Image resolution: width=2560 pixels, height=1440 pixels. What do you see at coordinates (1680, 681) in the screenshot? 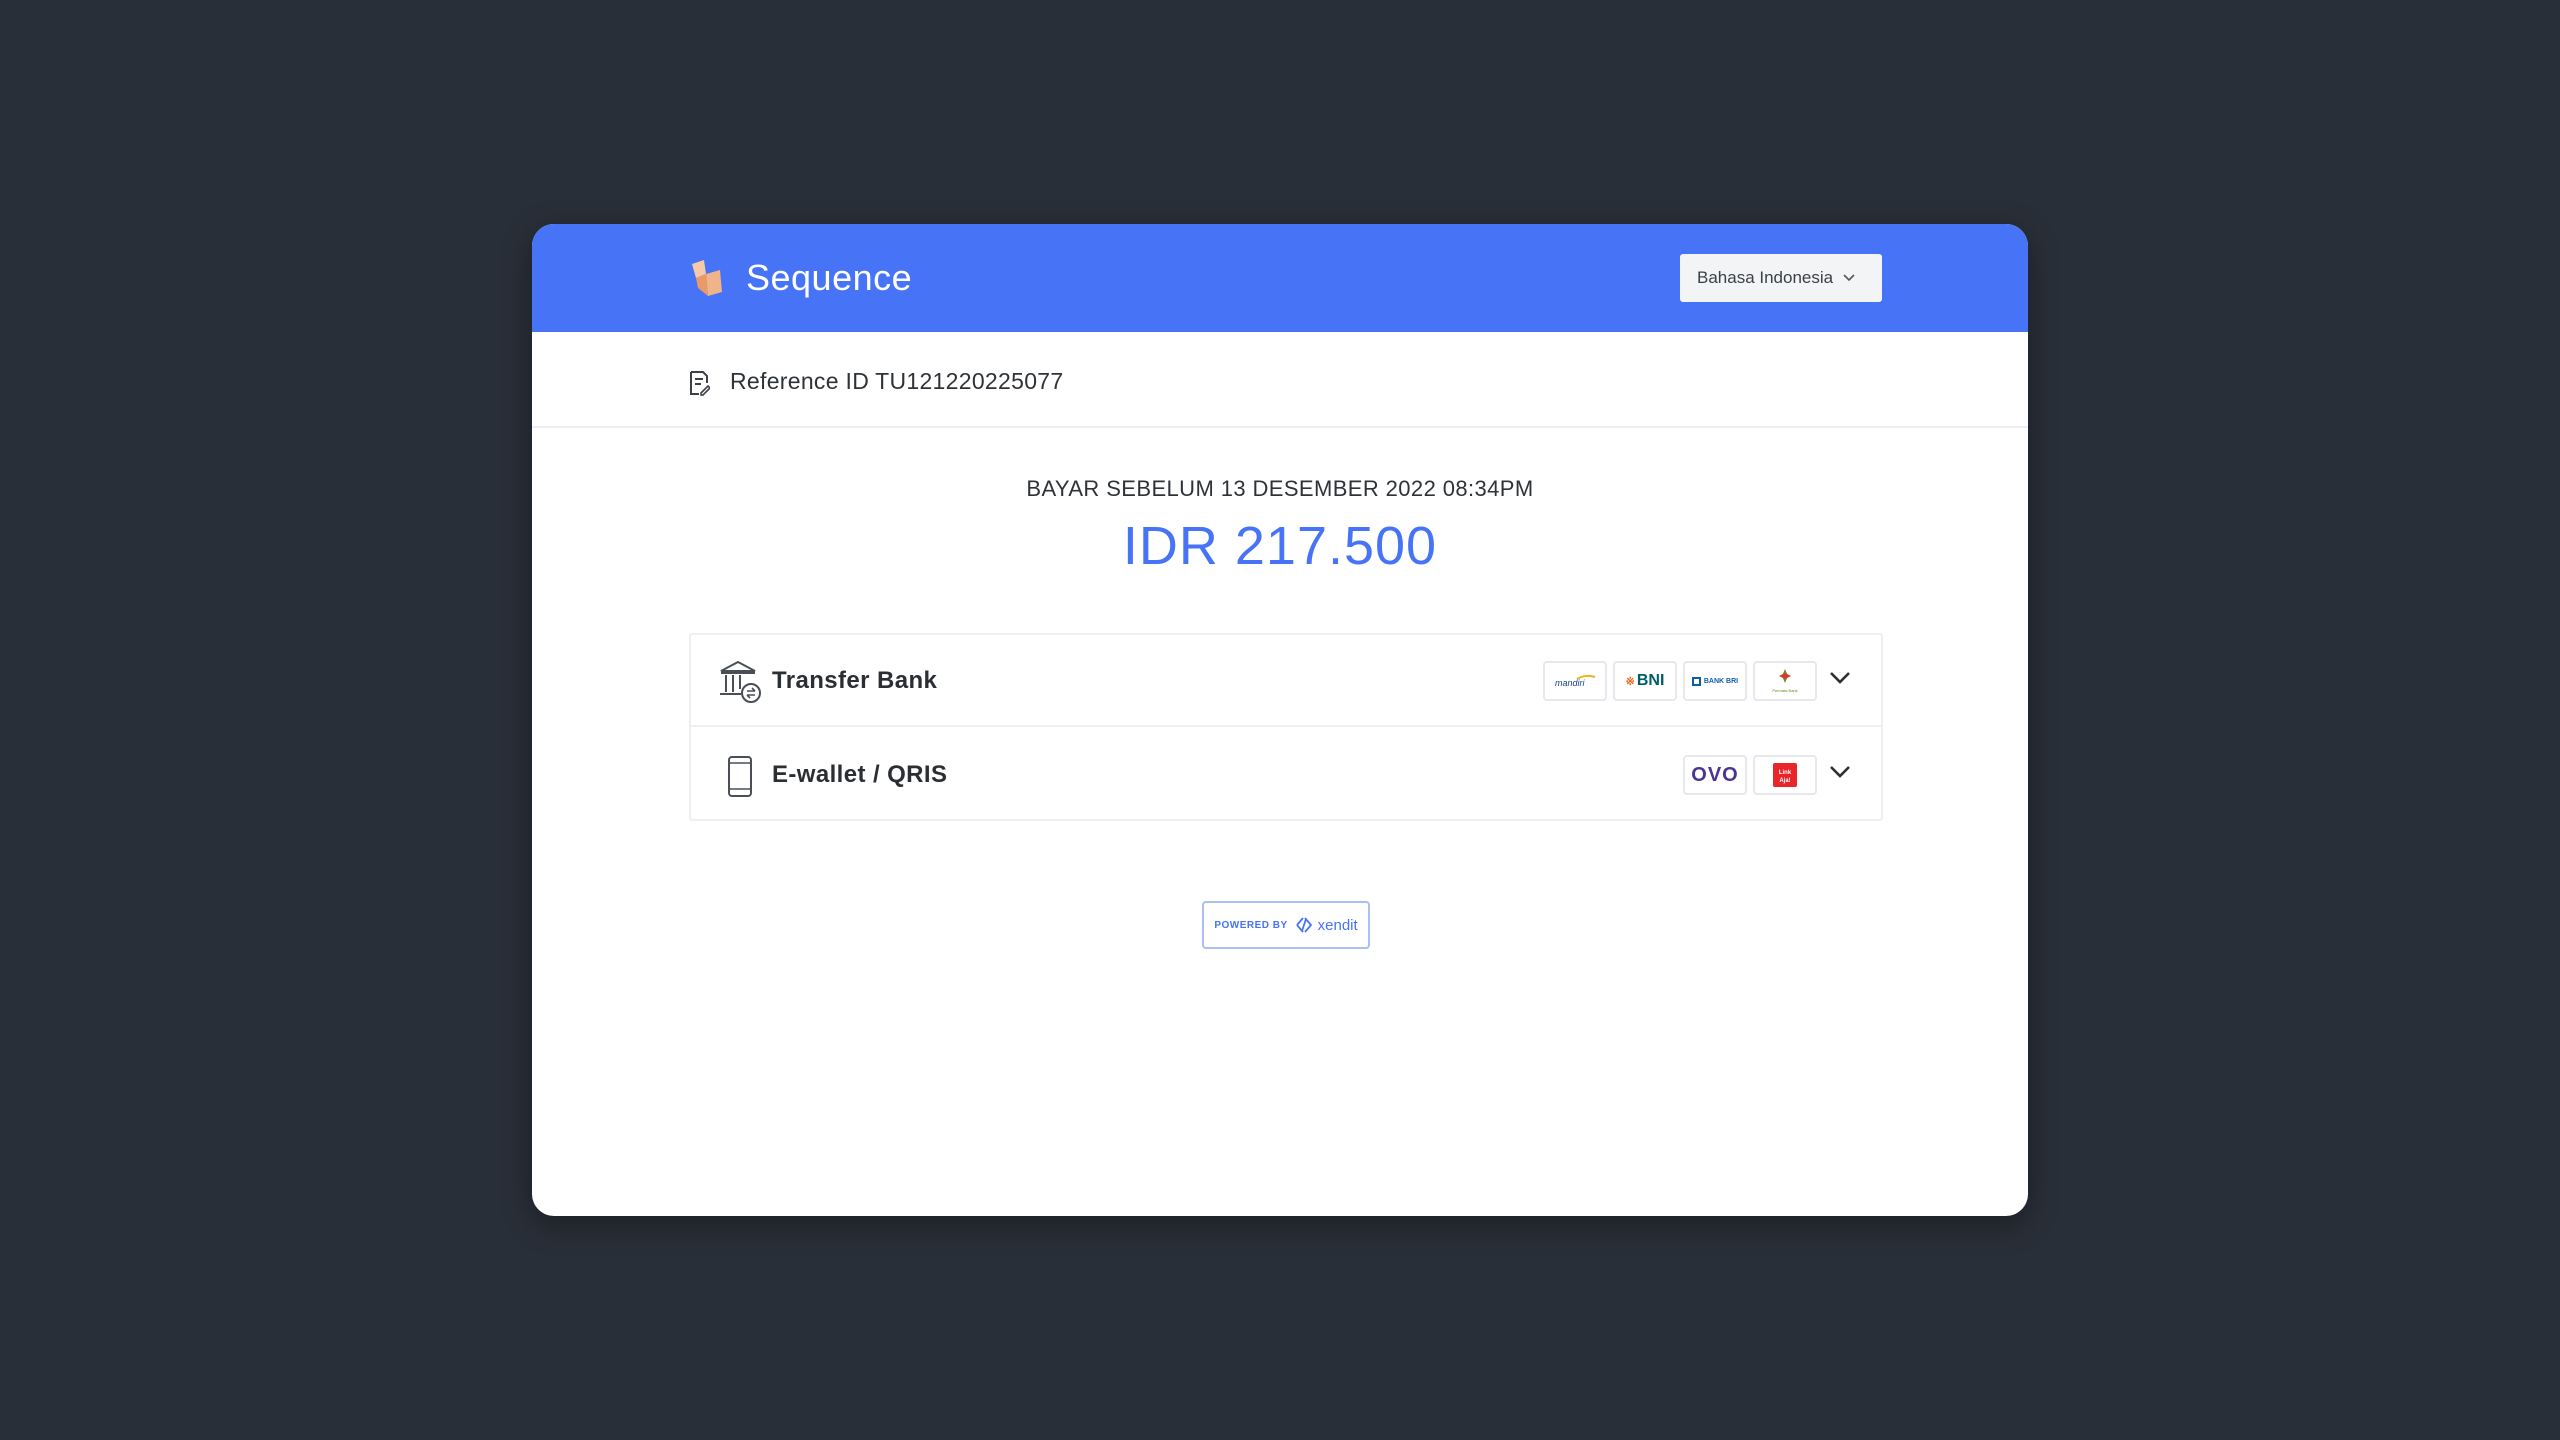
I see `bank-logos: mandiri ※ BNI BANK BRI Permata Bank` at bounding box center [1680, 681].